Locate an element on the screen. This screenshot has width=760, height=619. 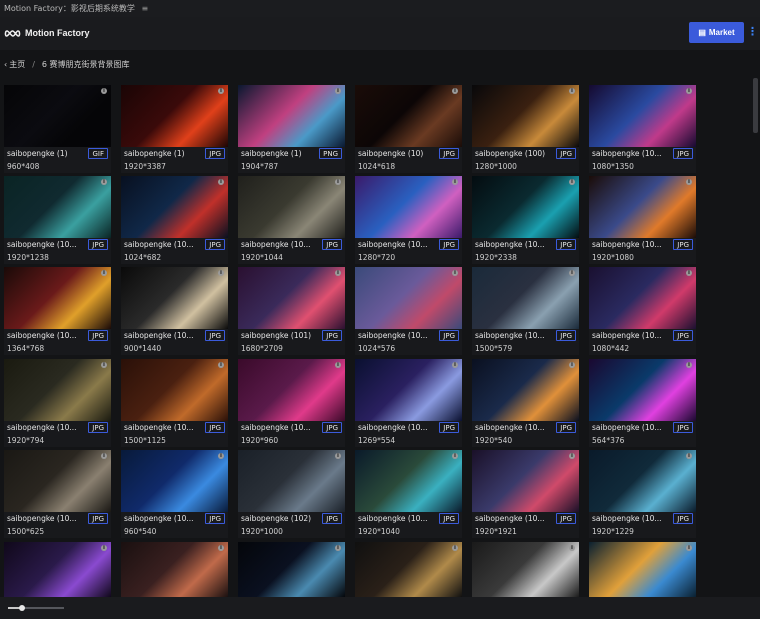
asset-card: i saibopengke (100) JPG 1280*1000 is located at coordinates (525, 129).